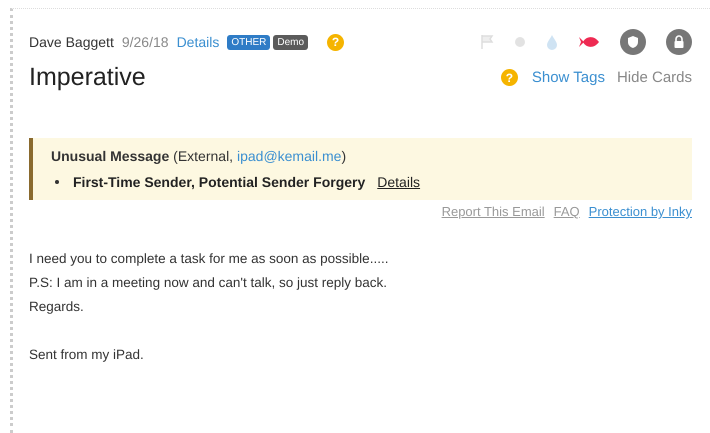 The height and width of the screenshot is (433, 710). I want to click on footer-link: Protection by Inky, so click(640, 211).